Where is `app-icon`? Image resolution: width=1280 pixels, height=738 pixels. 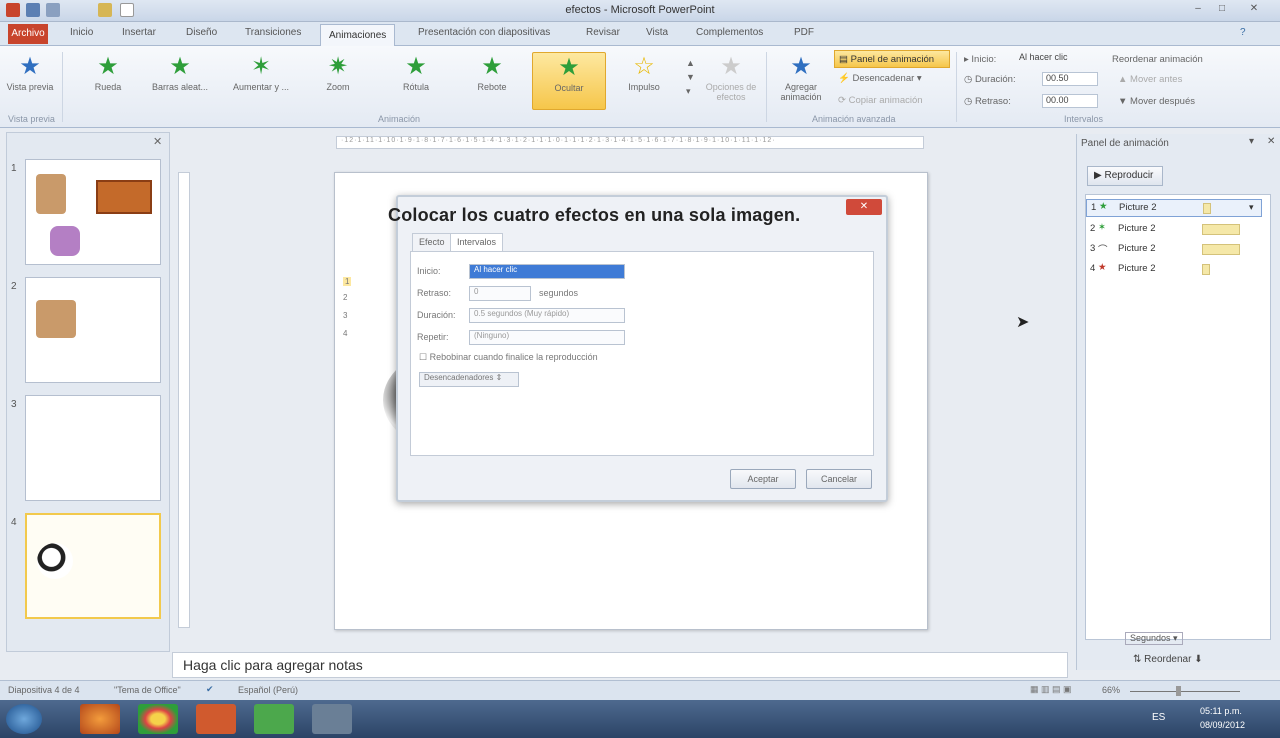 app-icon is located at coordinates (332, 719).